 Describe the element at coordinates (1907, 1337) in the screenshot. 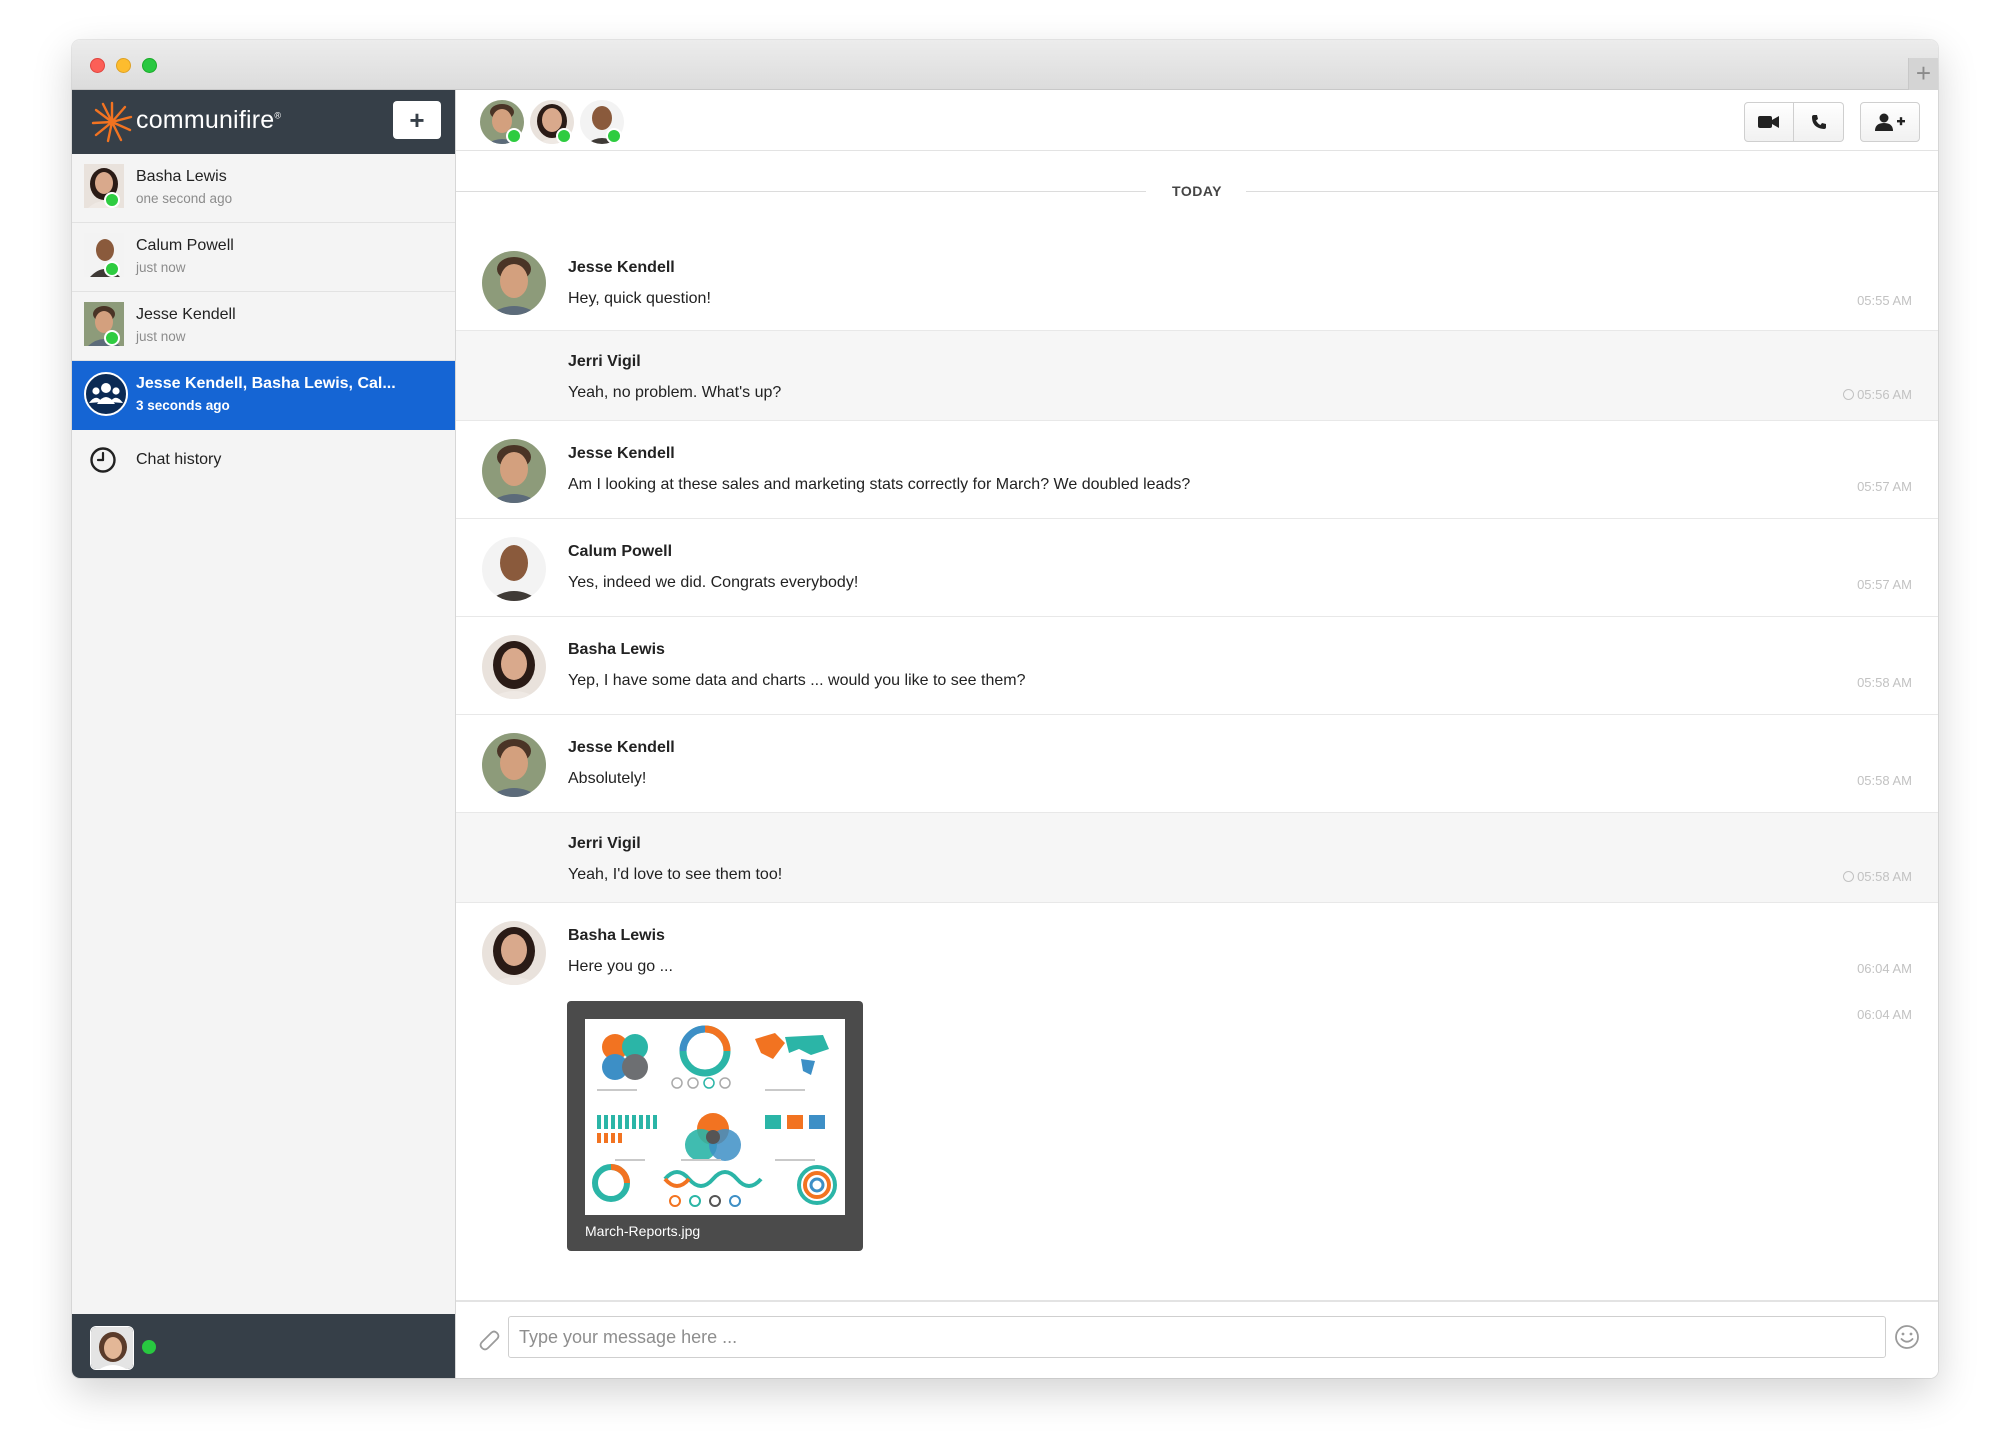

I see `emoji-icon` at that location.